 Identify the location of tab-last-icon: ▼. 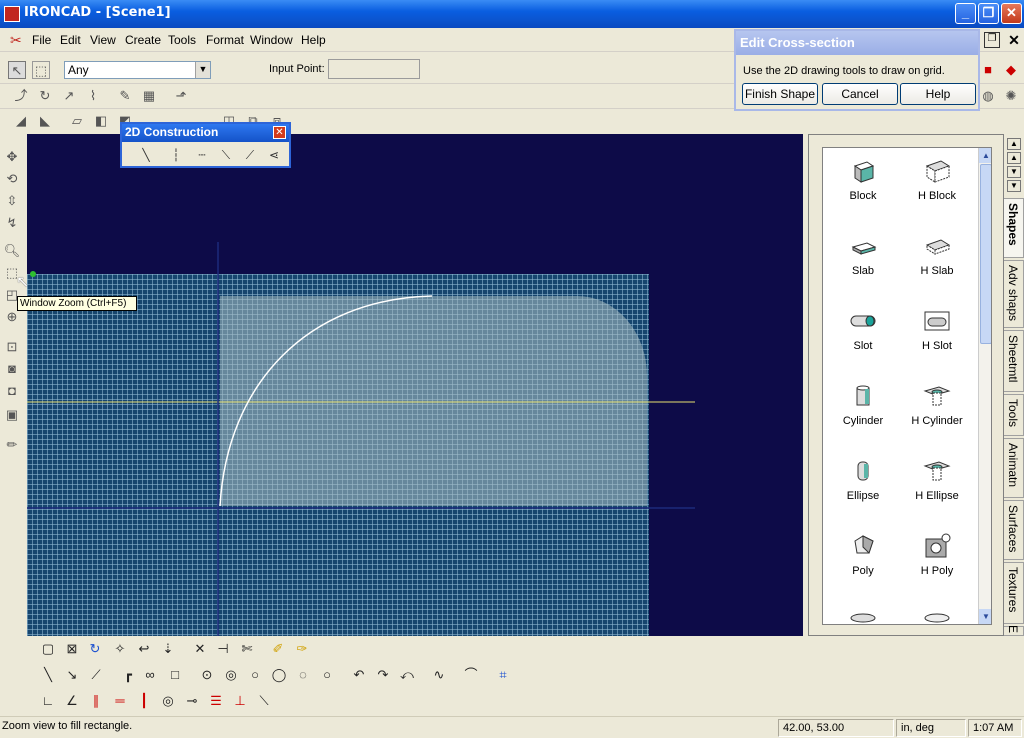
(1014, 186).